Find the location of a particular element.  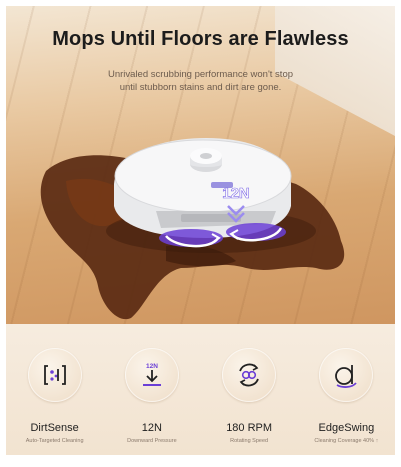

subtitle-line-2: until stubborn stains and dirt are gone. is located at coordinates (200, 87).